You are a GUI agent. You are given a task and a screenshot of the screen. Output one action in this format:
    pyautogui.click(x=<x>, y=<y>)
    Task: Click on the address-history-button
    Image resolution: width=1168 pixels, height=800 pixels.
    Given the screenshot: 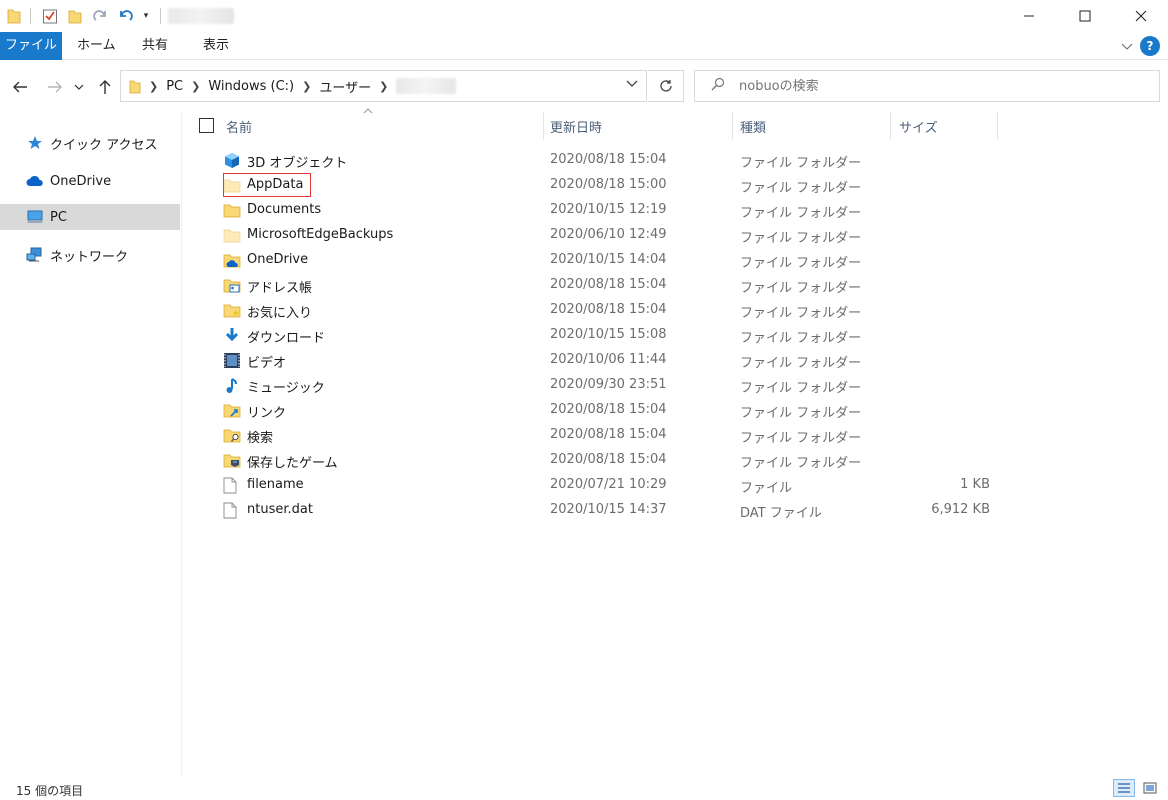 What is the action you would take?
    pyautogui.click(x=632, y=84)
    